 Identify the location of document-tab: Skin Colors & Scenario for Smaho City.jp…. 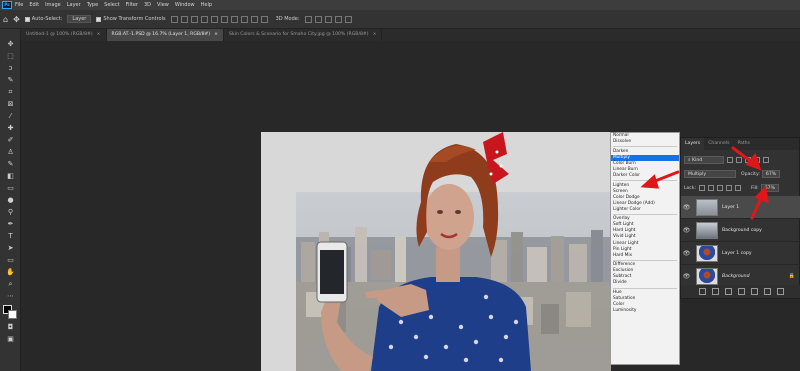
(303, 35).